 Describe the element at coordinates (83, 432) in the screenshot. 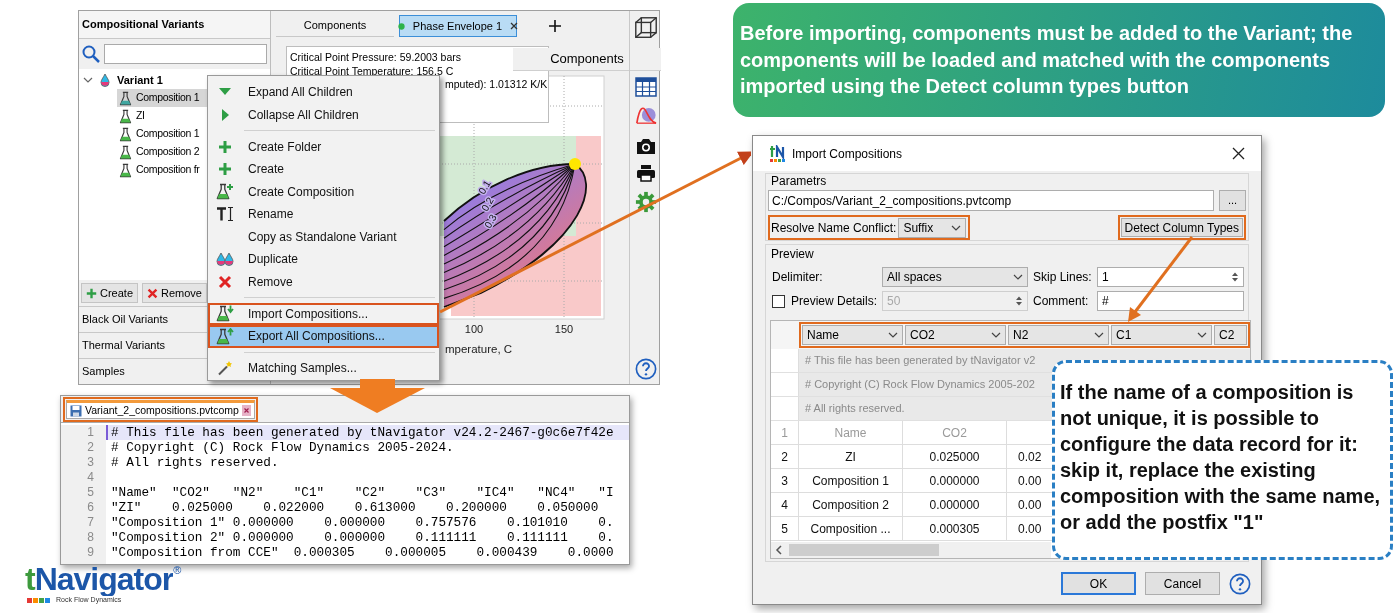

I see `line-number: 1` at that location.